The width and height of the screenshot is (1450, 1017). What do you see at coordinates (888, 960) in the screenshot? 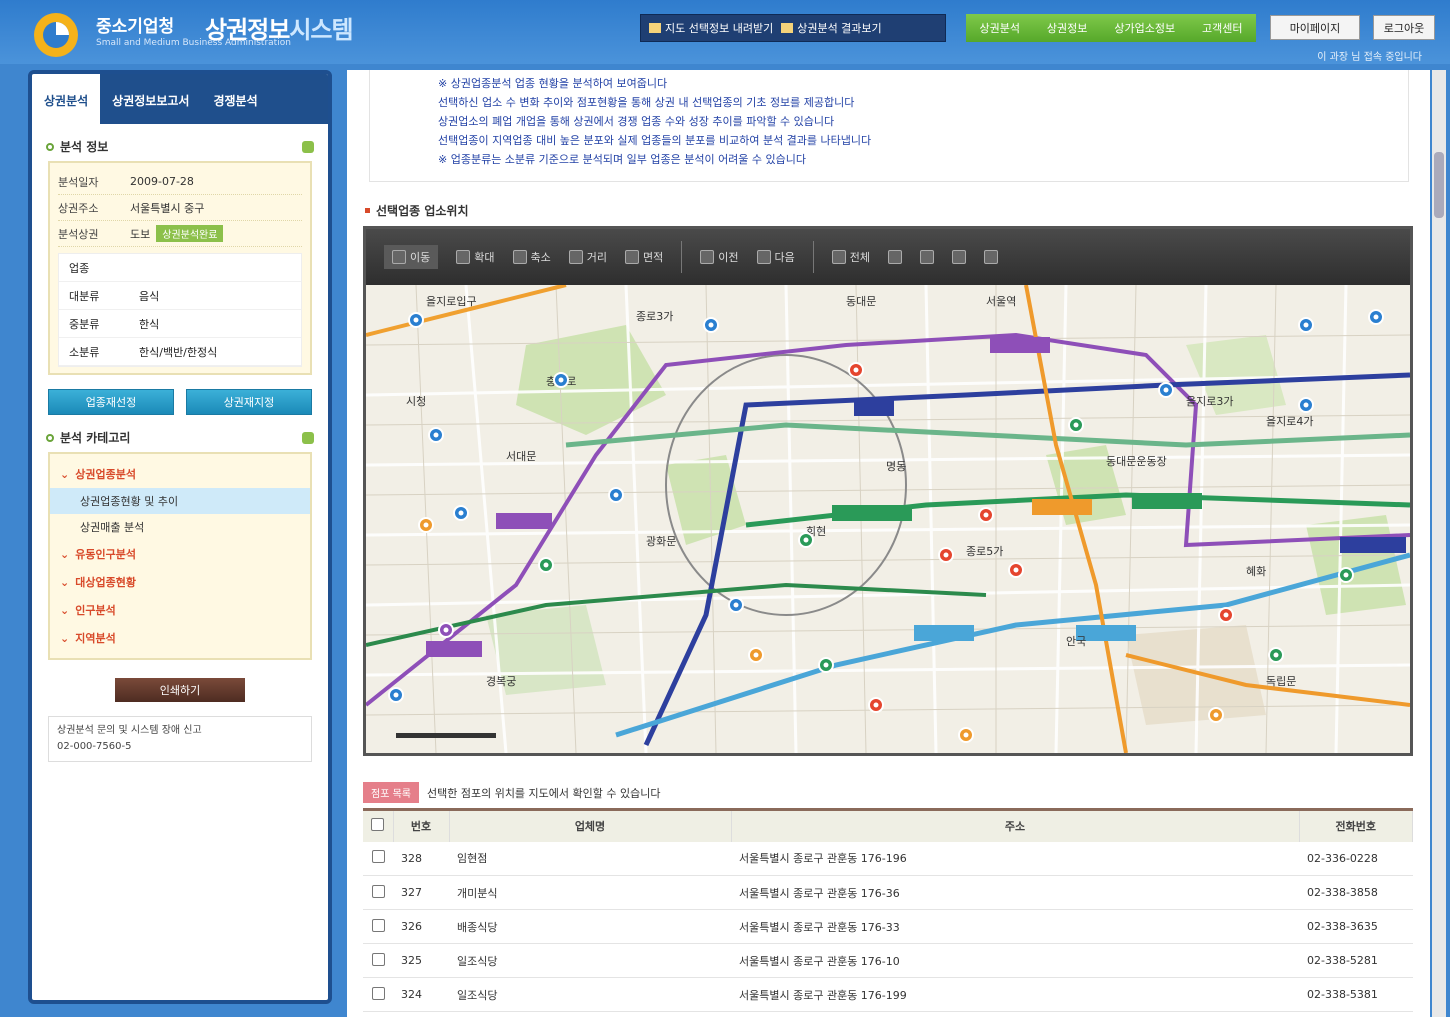
I see `table-row: 325 일조식당 서울특별시 종로구 관훈동 176-10 02-338-5281` at bounding box center [888, 960].